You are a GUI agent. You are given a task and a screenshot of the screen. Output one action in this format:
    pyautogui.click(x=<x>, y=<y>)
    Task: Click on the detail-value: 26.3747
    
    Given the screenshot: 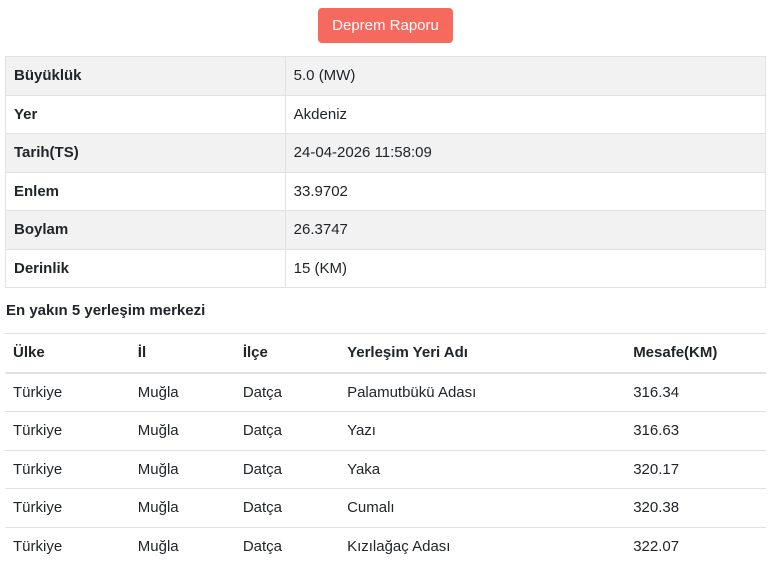 What is the action you would take?
    pyautogui.click(x=525, y=230)
    